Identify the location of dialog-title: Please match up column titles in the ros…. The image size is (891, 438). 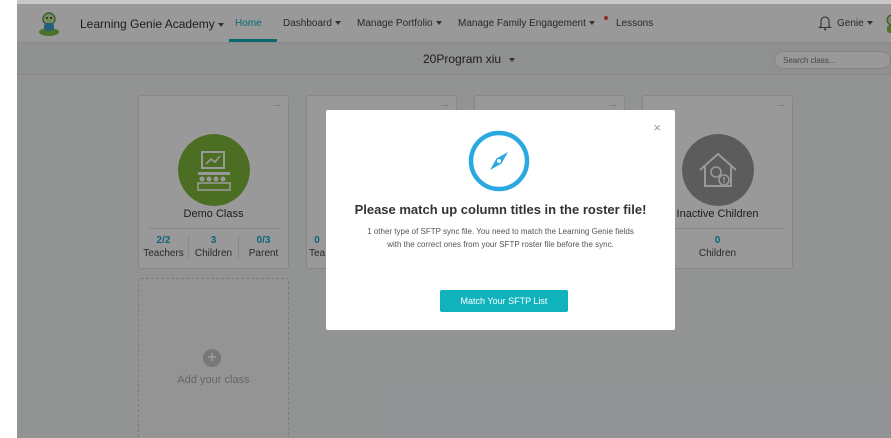
(500, 209).